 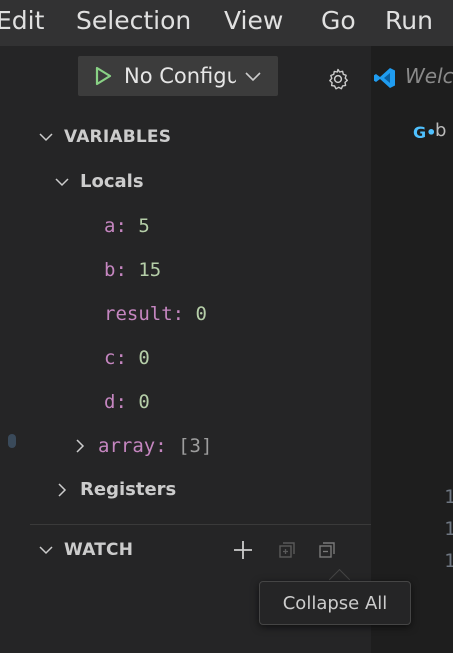 What do you see at coordinates (412, 369) in the screenshot?
I see `line-number: 6` at bounding box center [412, 369].